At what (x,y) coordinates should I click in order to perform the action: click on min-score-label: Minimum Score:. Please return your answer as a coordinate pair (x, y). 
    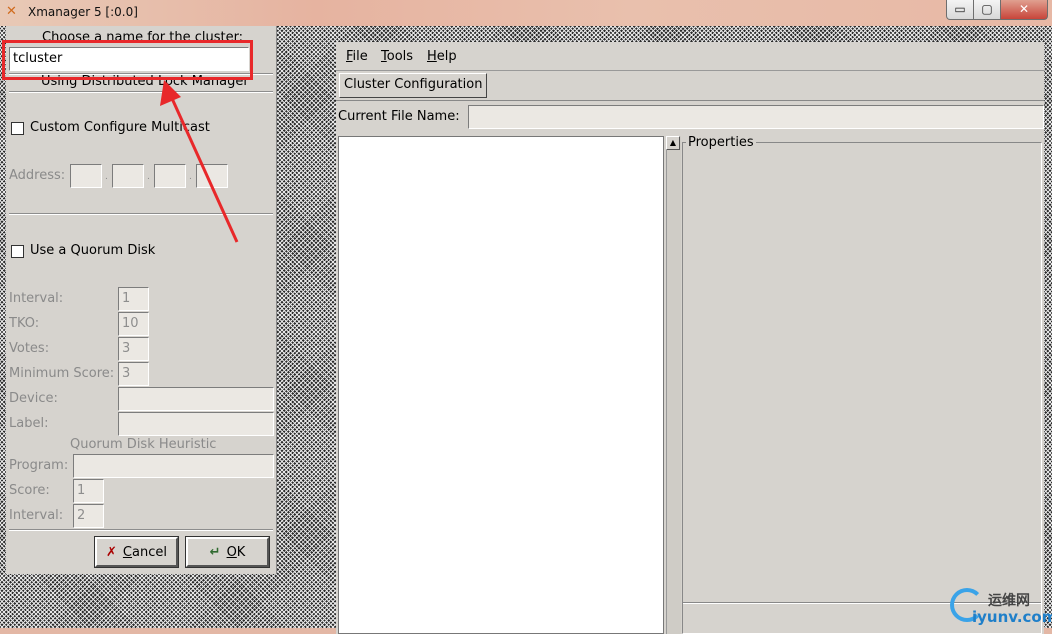
    Looking at the image, I should click on (62, 373).